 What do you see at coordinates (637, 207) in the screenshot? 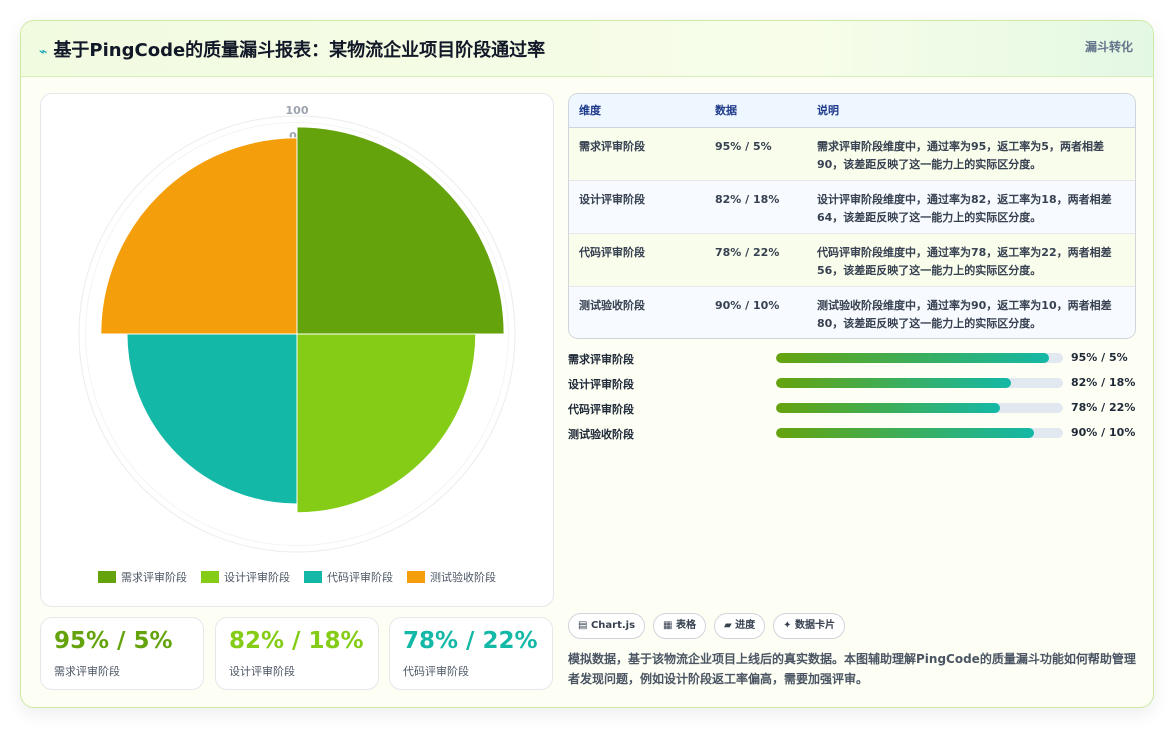
I see `cell-dimension: 设计评审阶段` at bounding box center [637, 207].